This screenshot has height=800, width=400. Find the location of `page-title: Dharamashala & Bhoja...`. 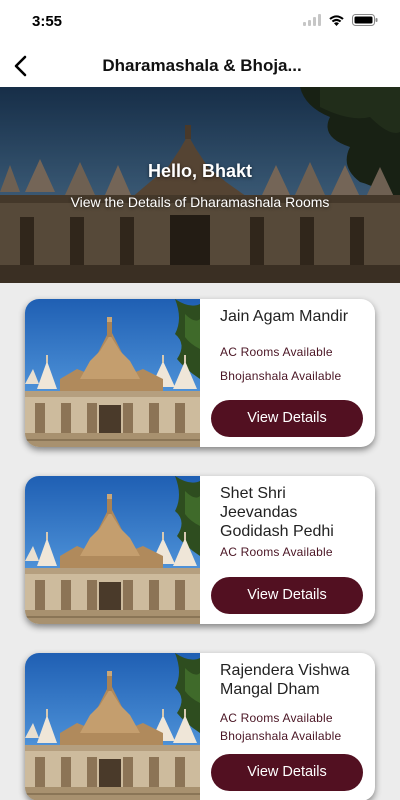

page-title: Dharamashala & Bhoja... is located at coordinates (202, 65).